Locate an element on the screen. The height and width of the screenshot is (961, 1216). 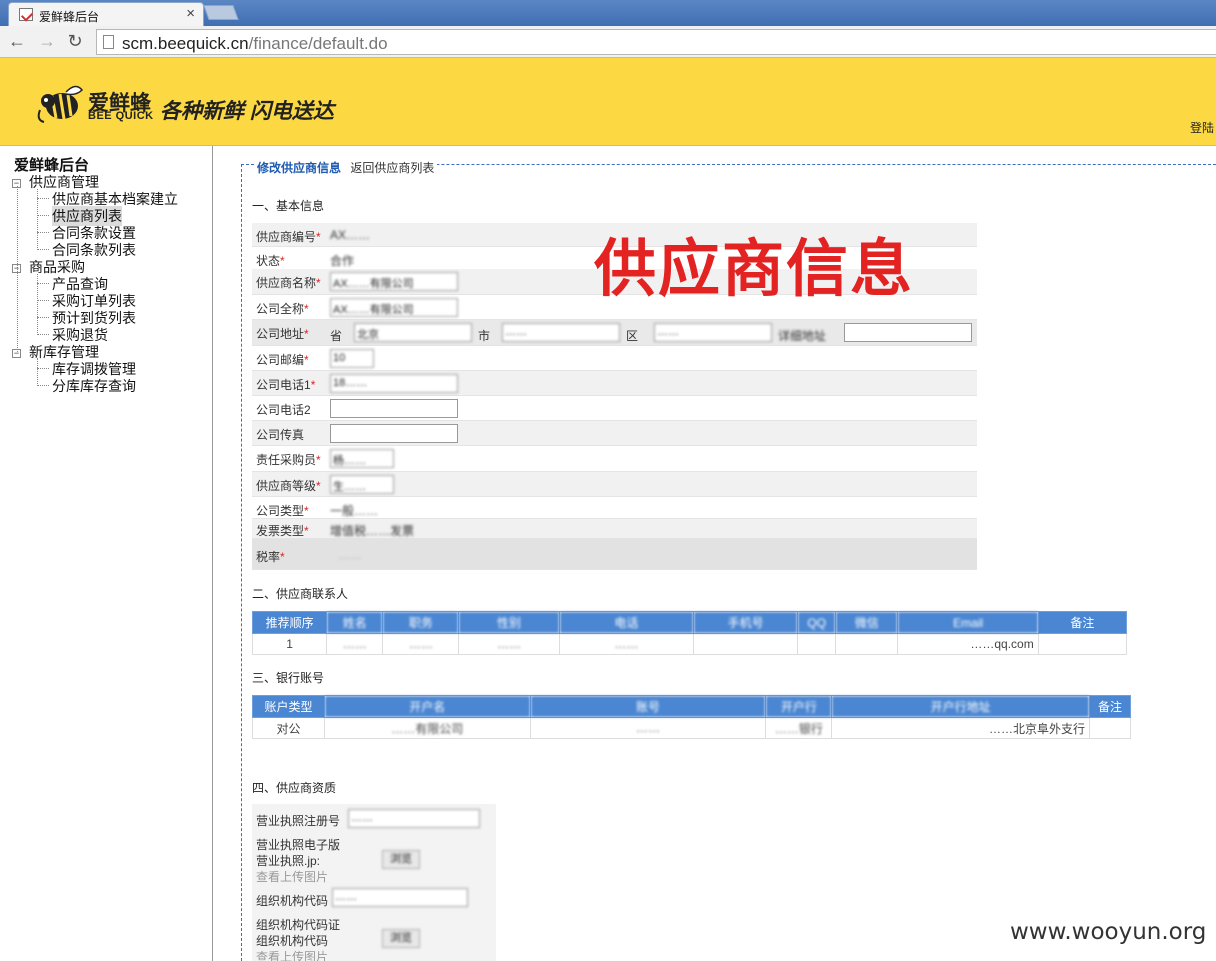
forward-icon: → is located at coordinates (47, 41).